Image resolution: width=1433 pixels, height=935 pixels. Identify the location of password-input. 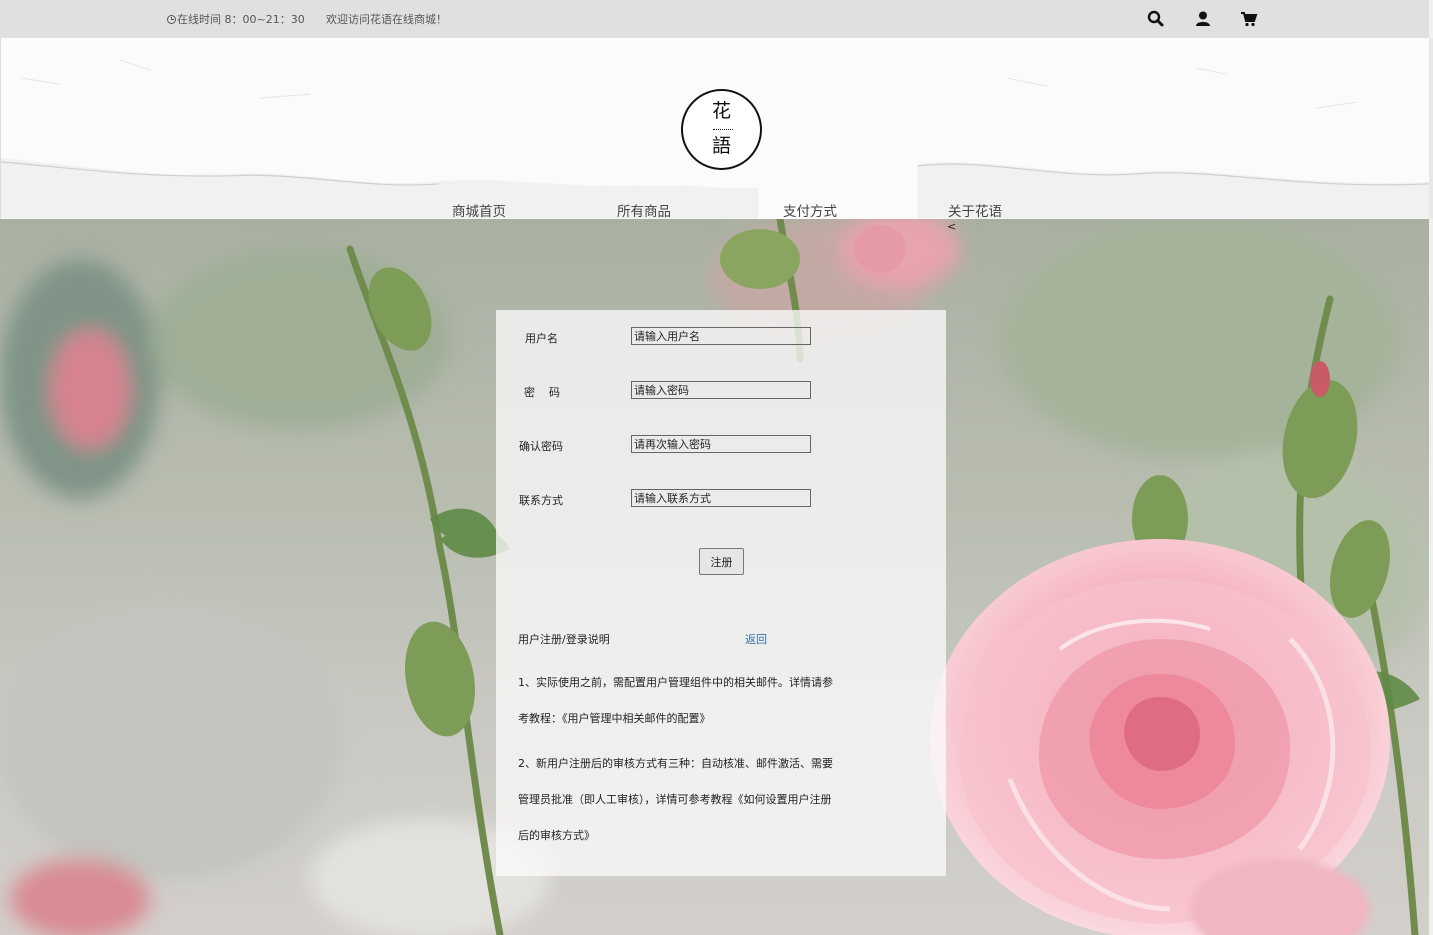
(721, 390).